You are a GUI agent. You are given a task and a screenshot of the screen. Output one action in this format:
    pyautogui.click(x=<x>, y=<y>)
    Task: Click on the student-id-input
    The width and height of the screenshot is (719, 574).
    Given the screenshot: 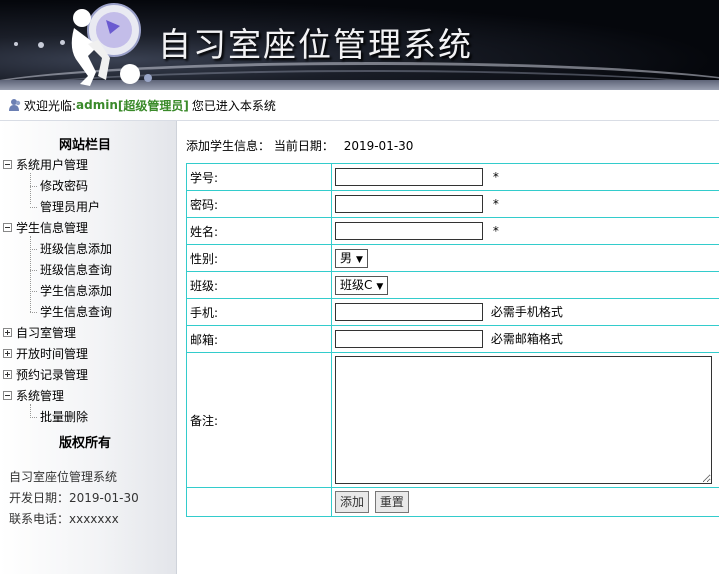 What is the action you would take?
    pyautogui.click(x=409, y=177)
    